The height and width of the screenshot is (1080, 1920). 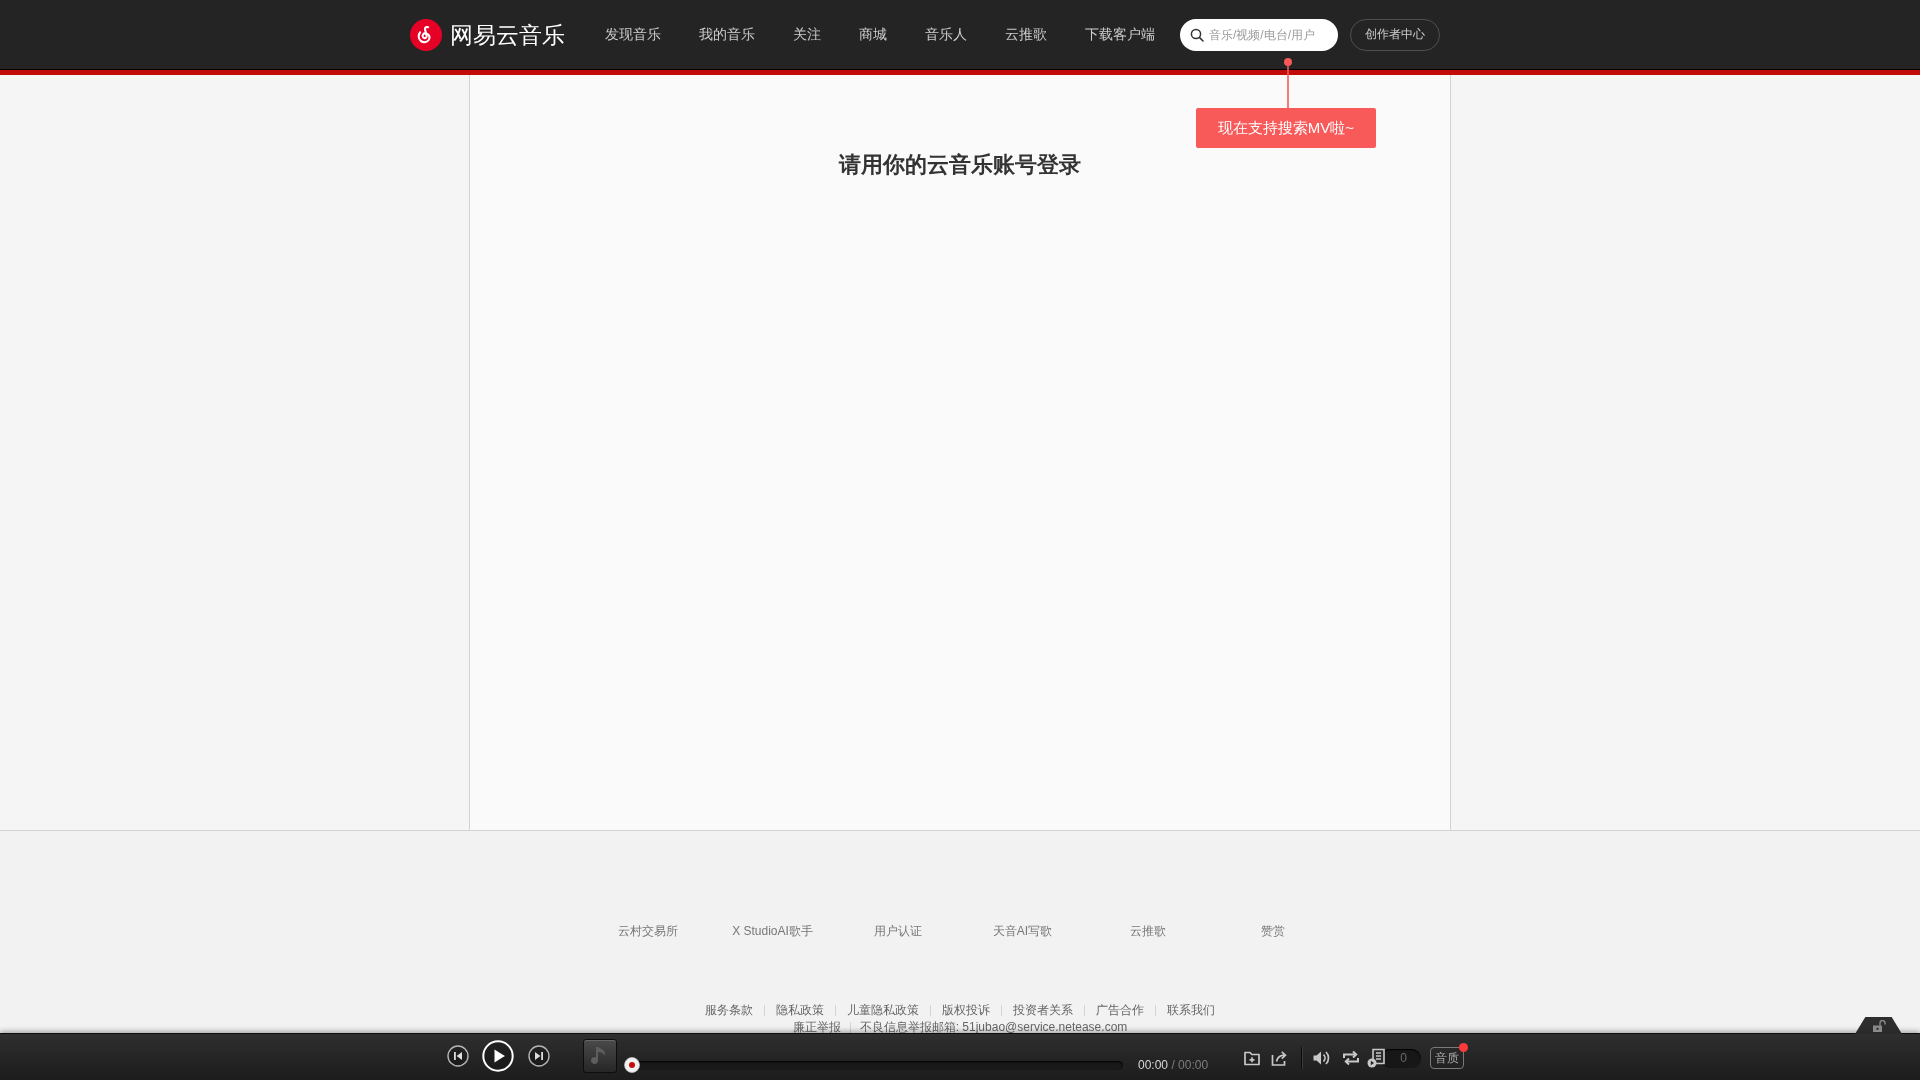 What do you see at coordinates (498, 1056) in the screenshot?
I see `play-icon` at bounding box center [498, 1056].